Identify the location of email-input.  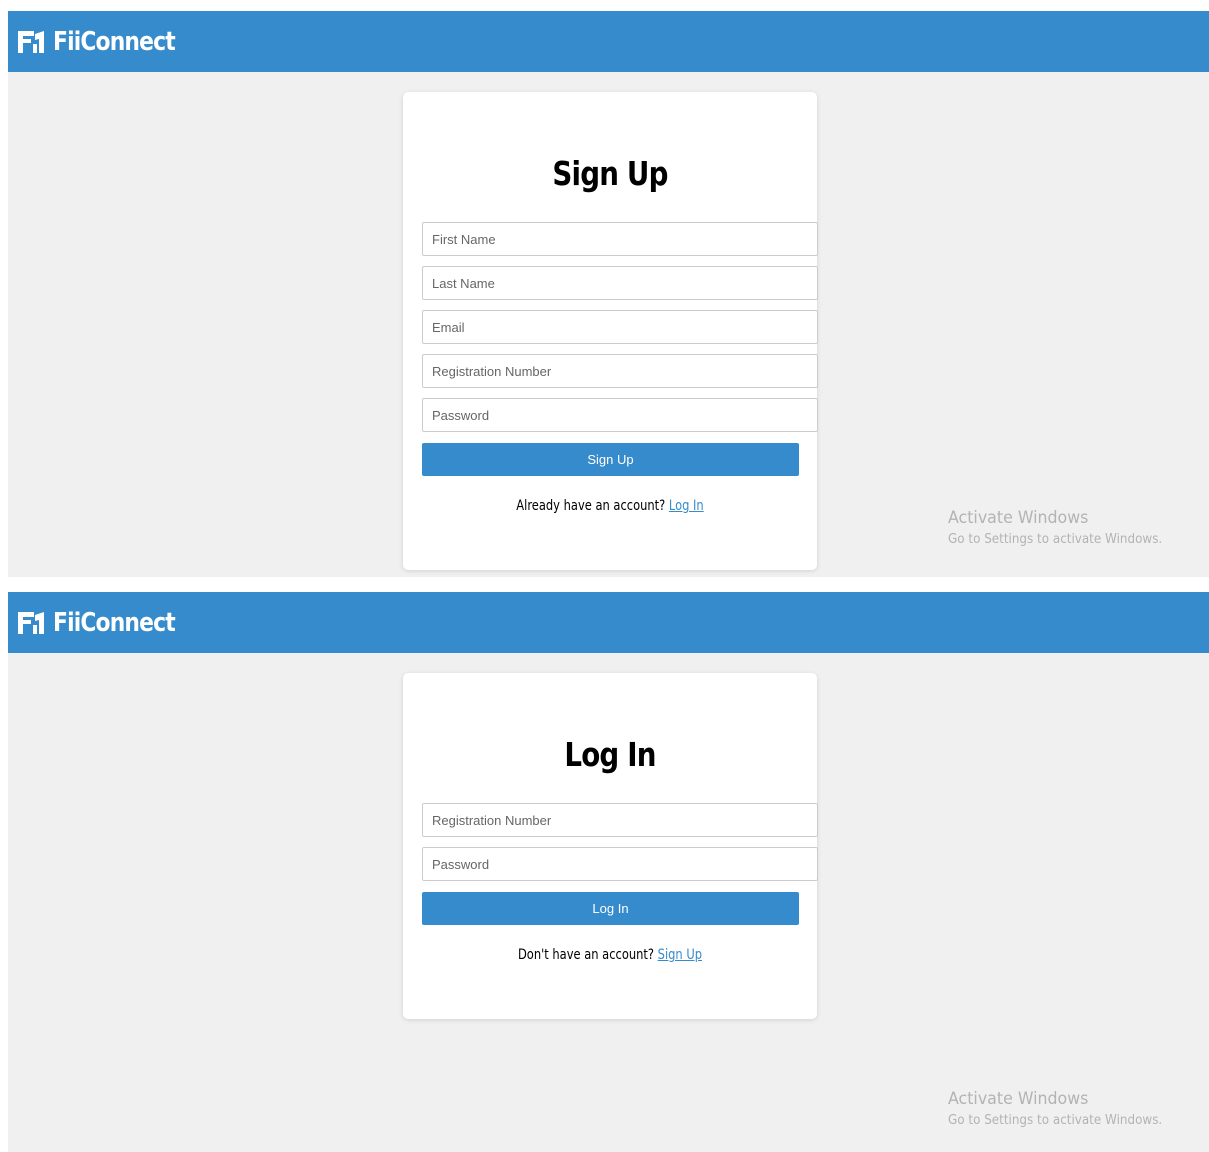
(620, 327).